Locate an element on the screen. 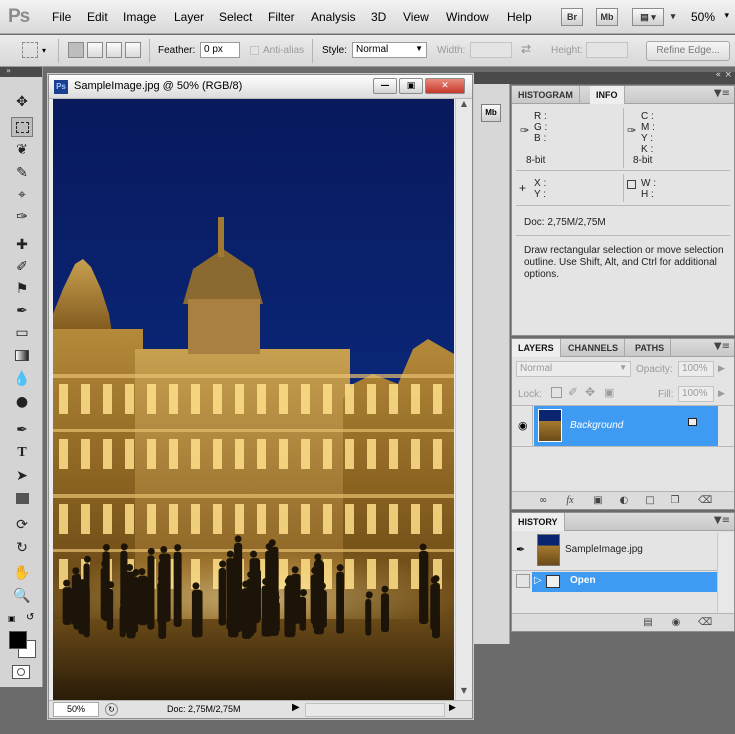 This screenshot has height=734, width=735. status-zoom-field: 50% is located at coordinates (76, 709).